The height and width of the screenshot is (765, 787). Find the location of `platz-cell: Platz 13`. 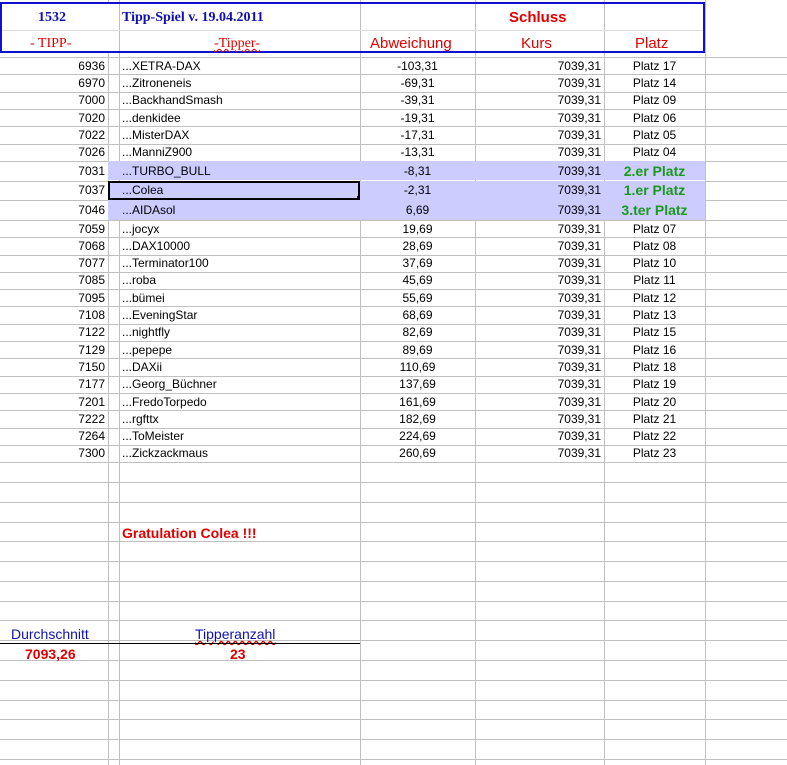

platz-cell: Platz 13 is located at coordinates (654, 314).